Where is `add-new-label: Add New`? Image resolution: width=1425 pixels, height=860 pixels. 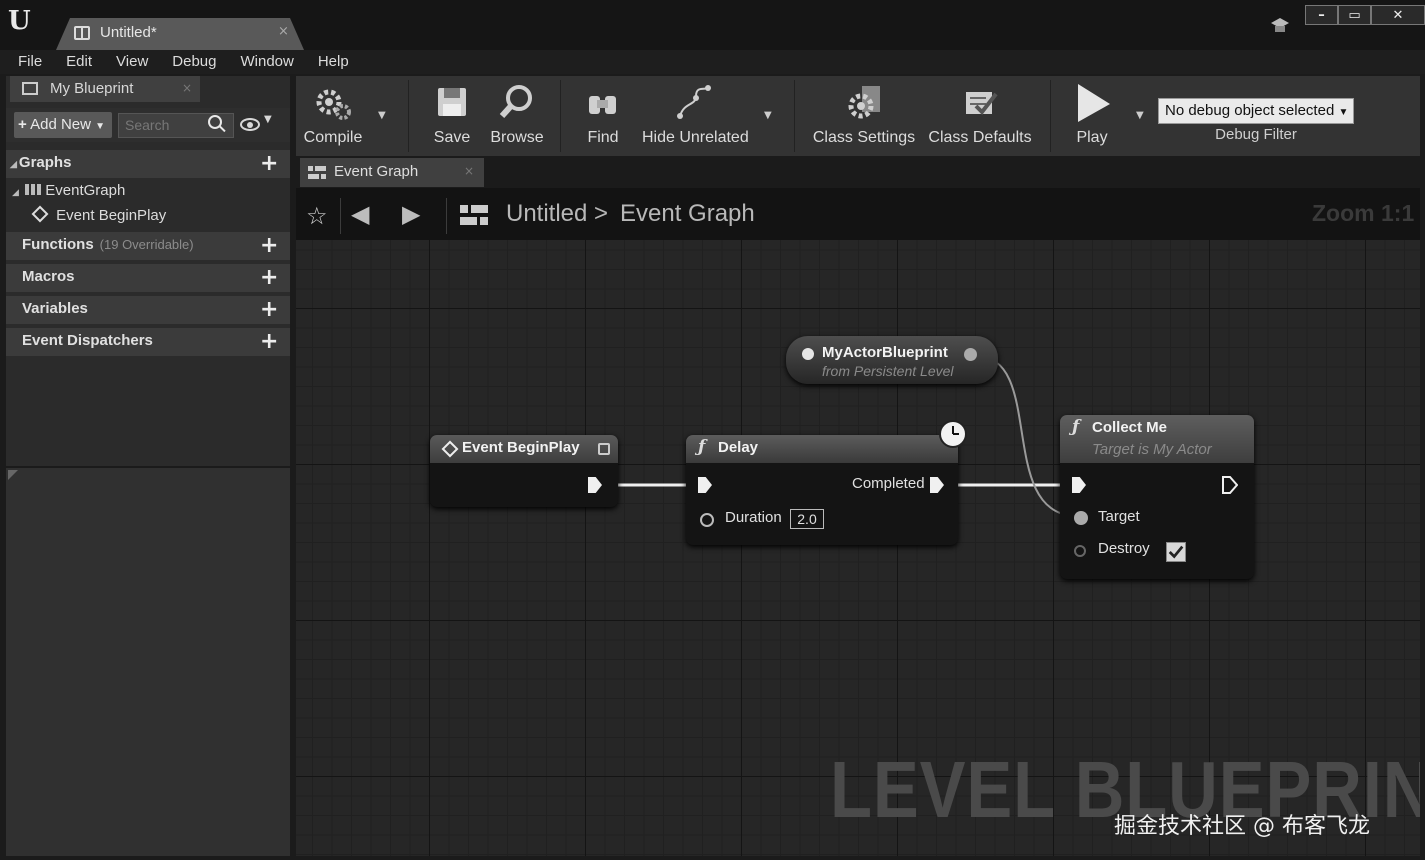
add-new-label: Add New is located at coordinates (60, 124).